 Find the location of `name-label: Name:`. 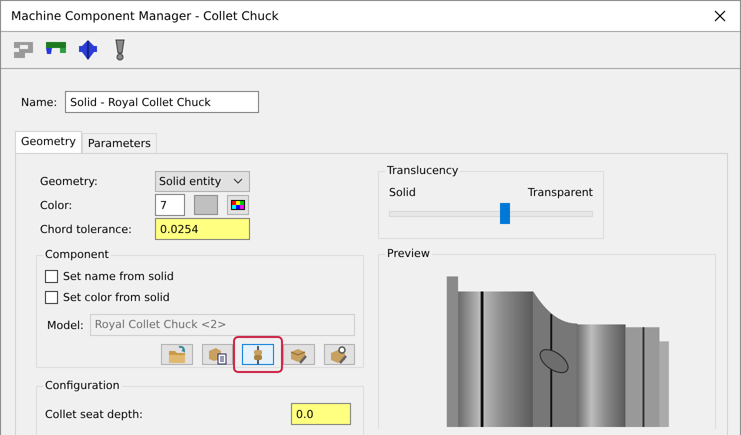

name-label: Name: is located at coordinates (39, 102).